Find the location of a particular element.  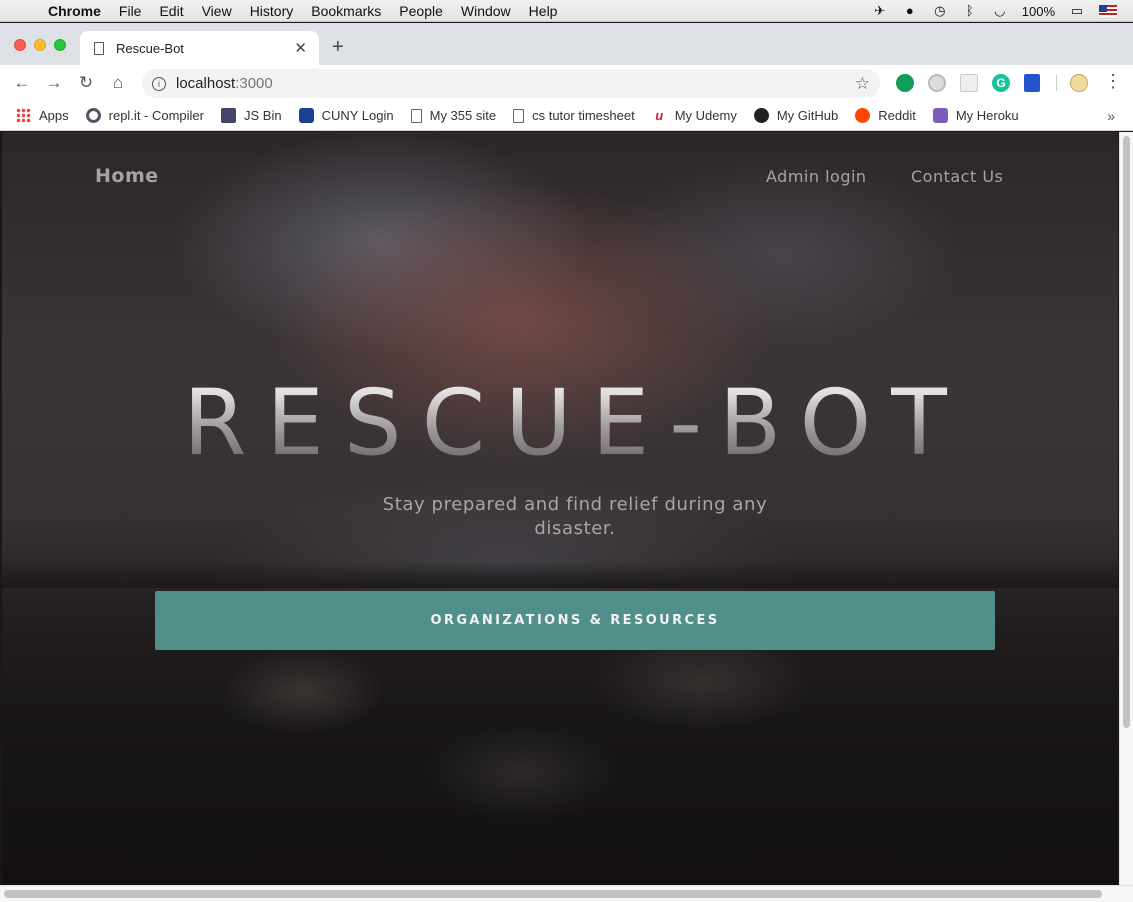

reddit-icon is located at coordinates (863, 115).